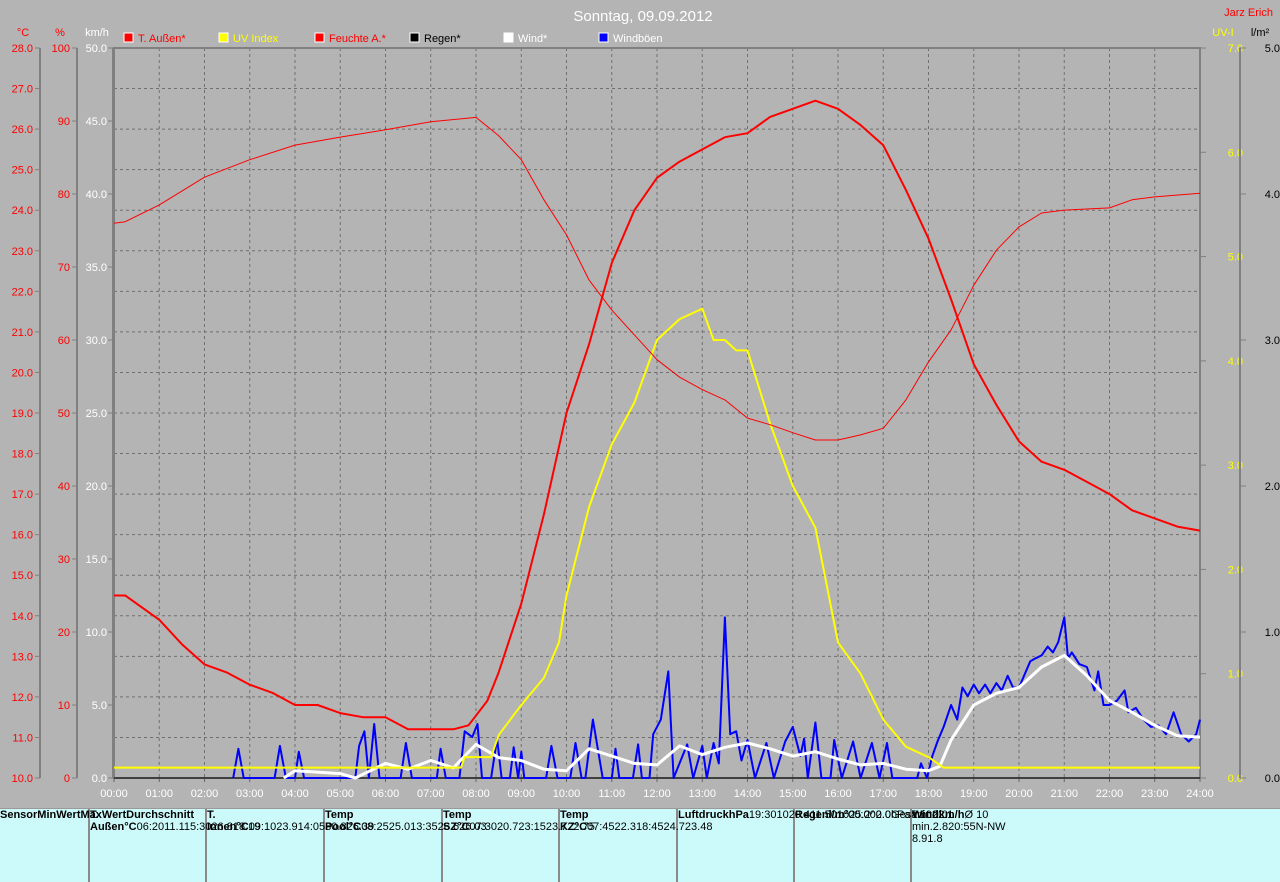 The image size is (1280, 882). I want to click on y-tick-label-wind: 50.0, so click(96, 49).